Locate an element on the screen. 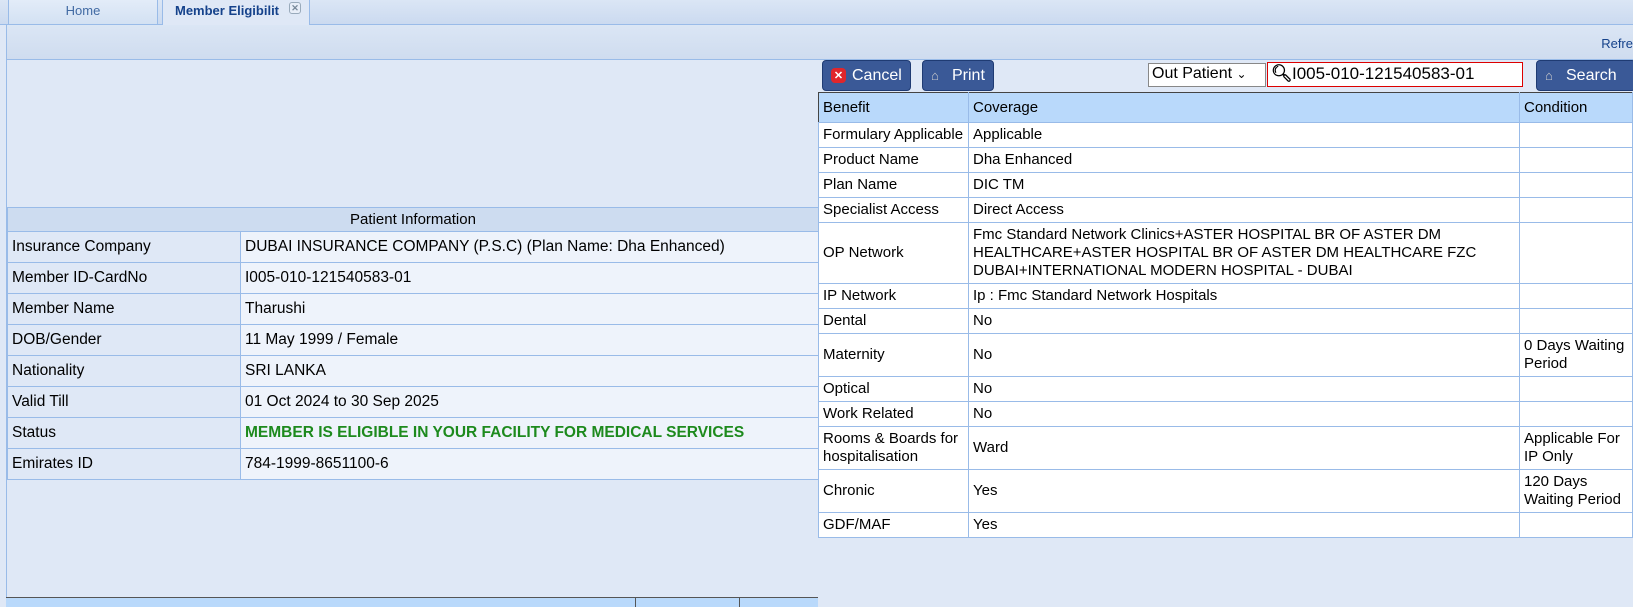 Image resolution: width=1633 pixels, height=607 pixels. cancel-label: Cancel is located at coordinates (877, 75).